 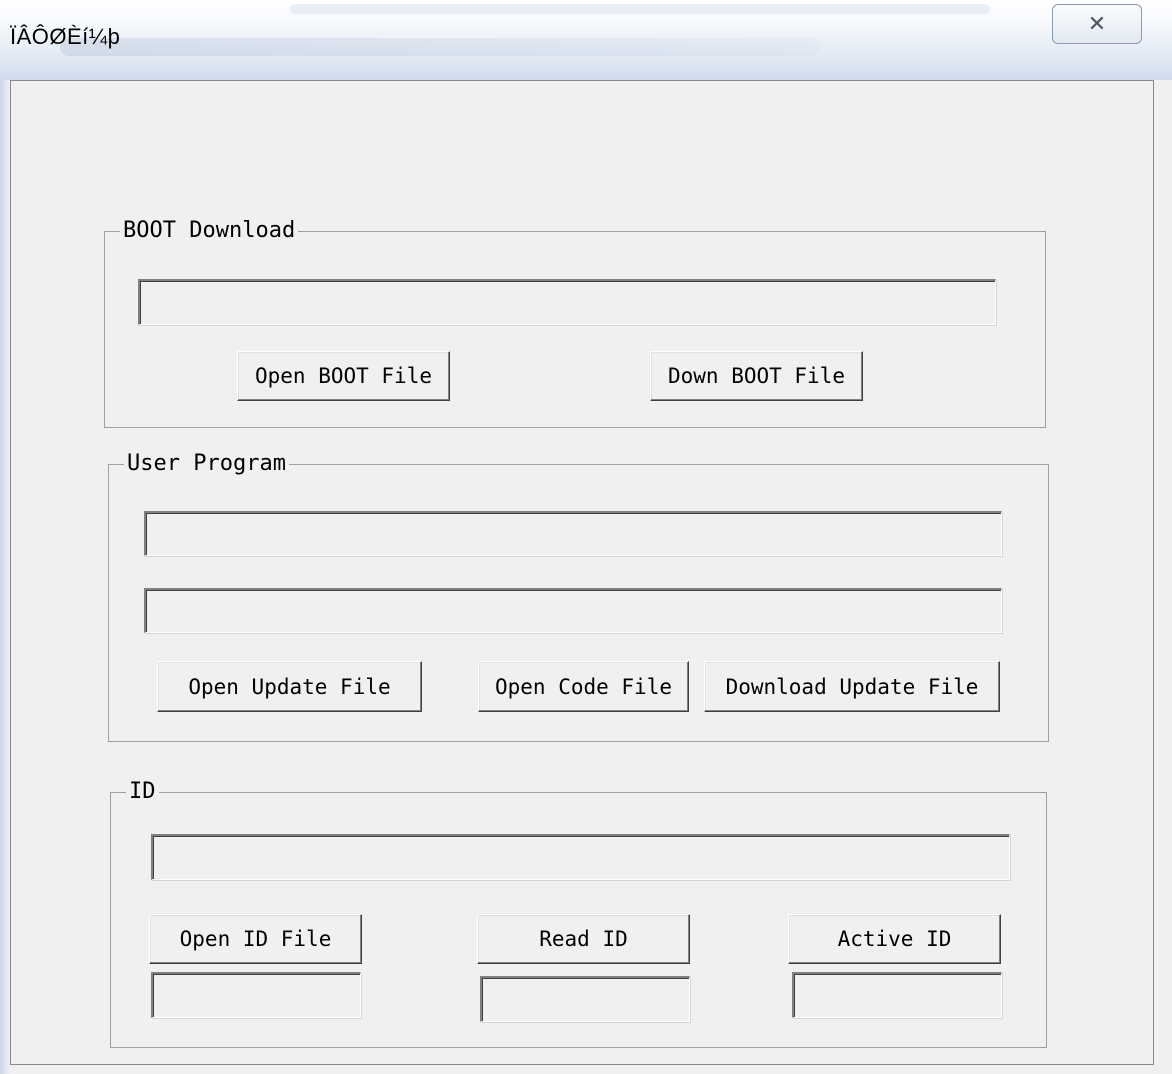 I want to click on update-file-path-field, so click(x=573, y=533).